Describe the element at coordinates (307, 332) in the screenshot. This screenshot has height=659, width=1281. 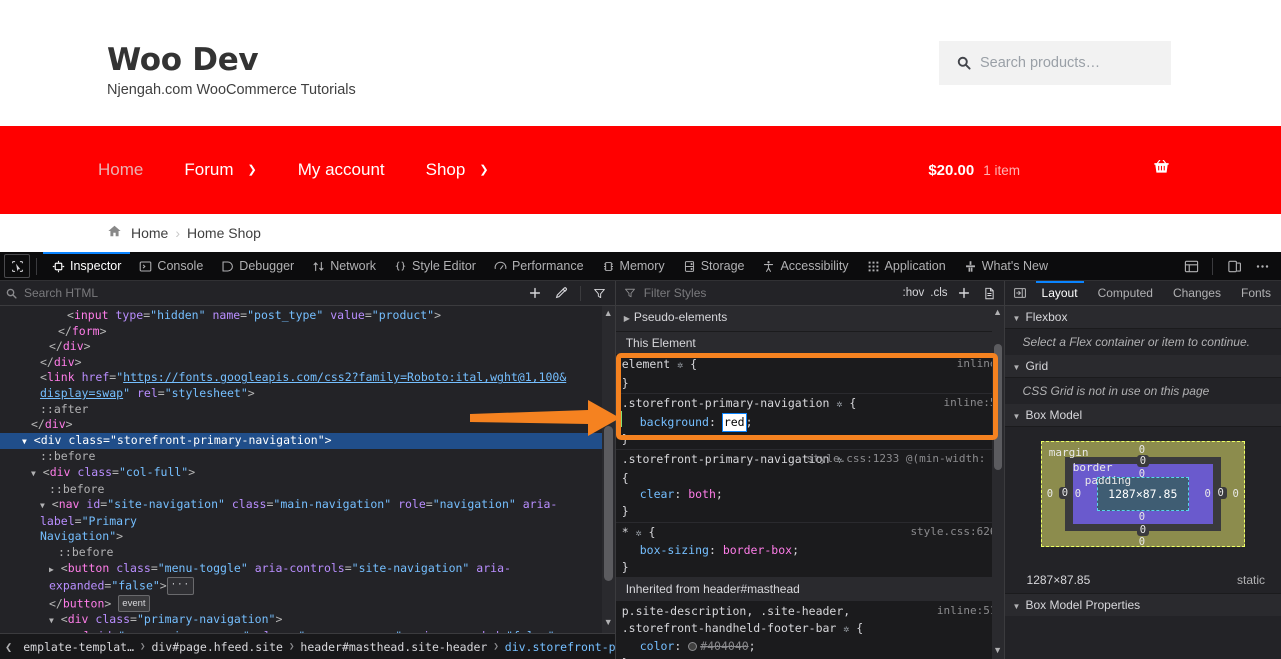
I see `html-tree-node: </form>` at that location.